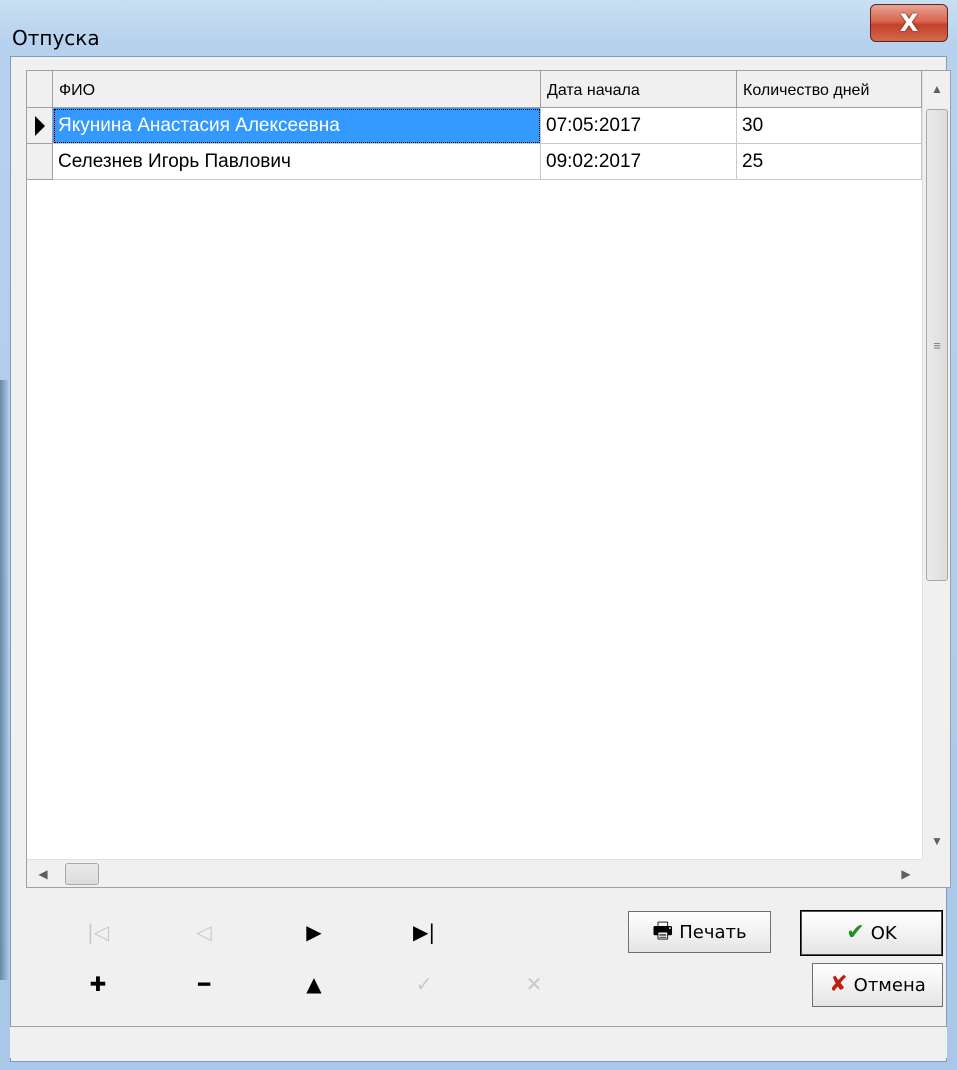 This screenshot has height=1070, width=957. I want to click on scroll-right-arrow-icon: ▶, so click(906, 873).